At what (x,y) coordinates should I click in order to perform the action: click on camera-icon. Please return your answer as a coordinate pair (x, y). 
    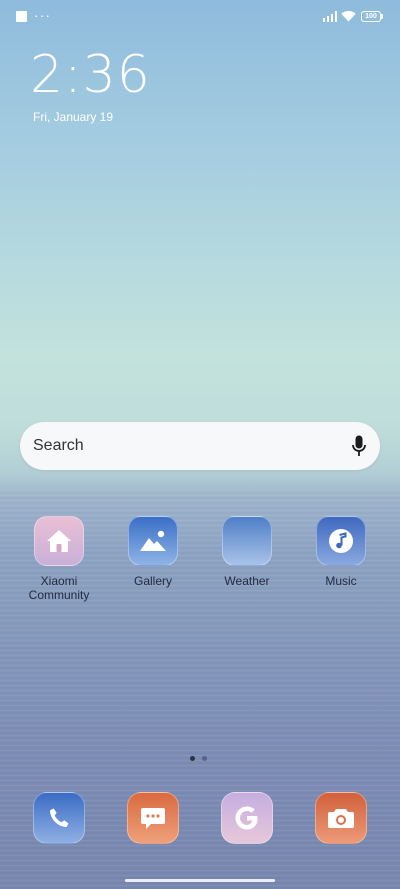
    Looking at the image, I should click on (341, 818).